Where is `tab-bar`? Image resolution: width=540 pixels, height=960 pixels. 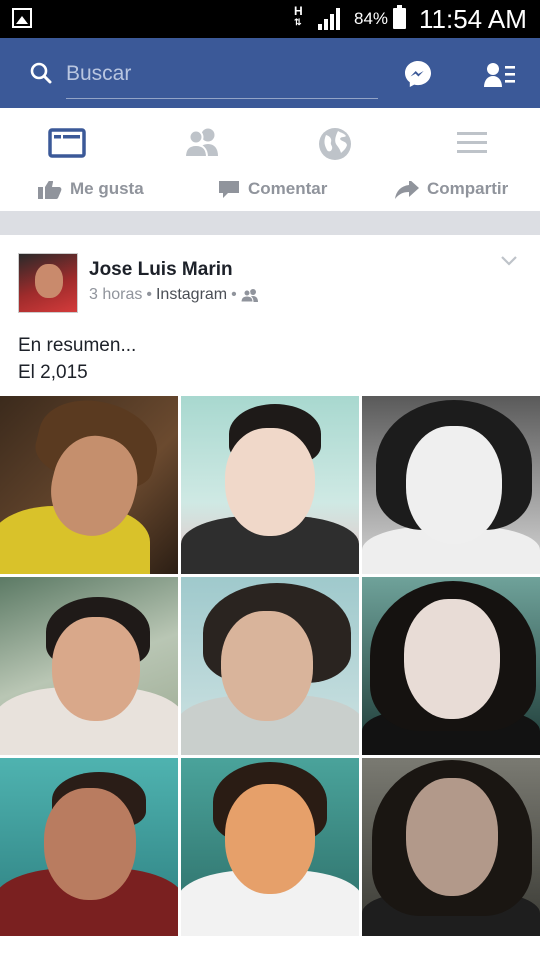
tab-bar is located at coordinates (270, 145).